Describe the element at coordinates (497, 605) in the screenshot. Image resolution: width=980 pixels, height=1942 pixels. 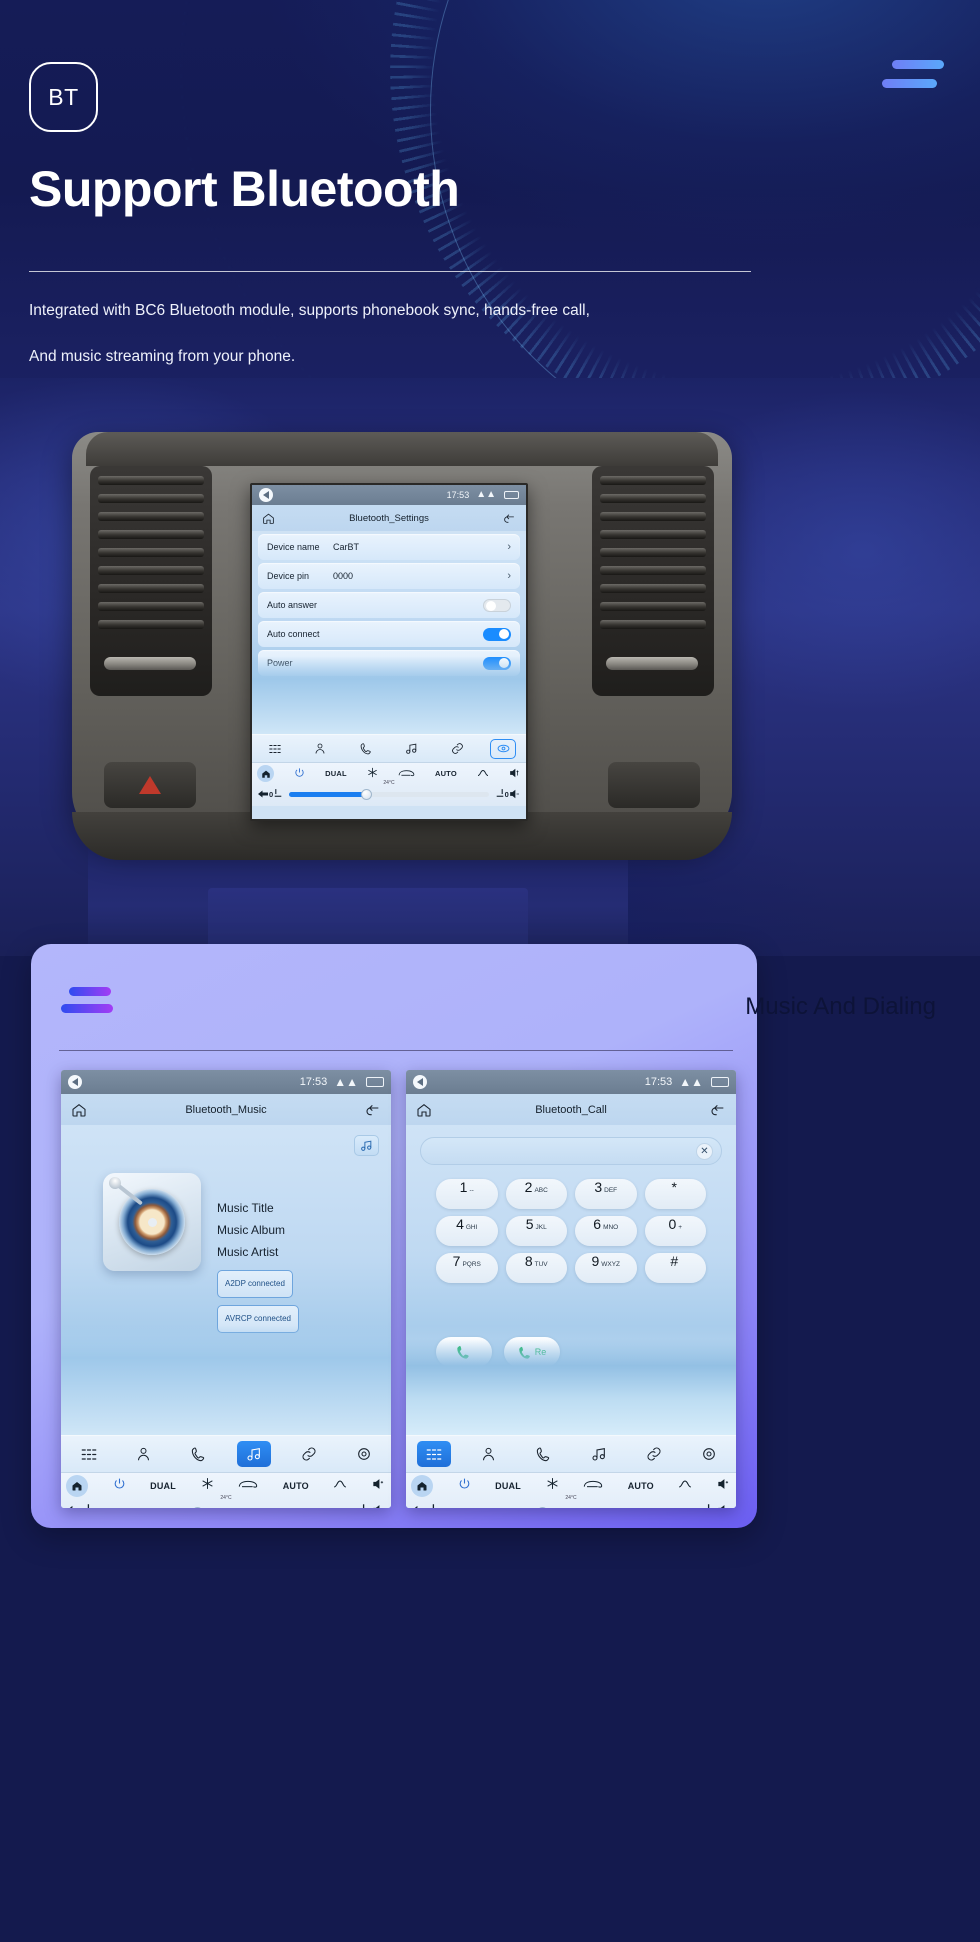
I see `auto-answer-toggle` at that location.